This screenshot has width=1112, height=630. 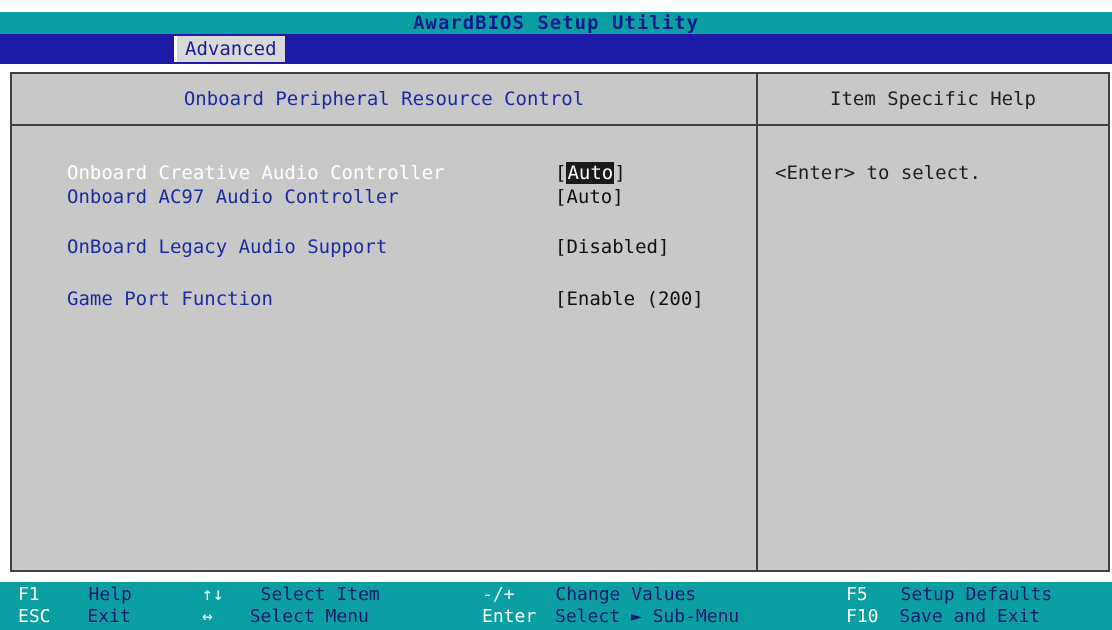 I want to click on setting-row-game-port: Game Port Function [Enable (200], so click(x=407, y=299).